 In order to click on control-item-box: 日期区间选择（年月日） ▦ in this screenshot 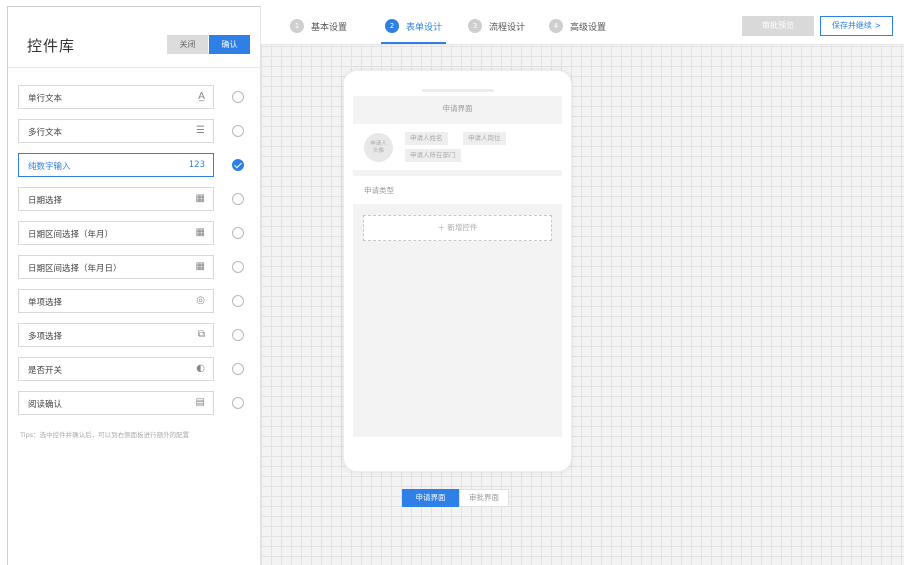, I will do `click(116, 267)`.